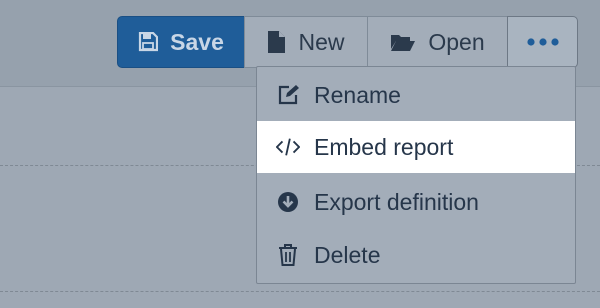 This screenshot has height=308, width=600. Describe the element at coordinates (456, 41) in the screenshot. I see `open-label: Open` at that location.